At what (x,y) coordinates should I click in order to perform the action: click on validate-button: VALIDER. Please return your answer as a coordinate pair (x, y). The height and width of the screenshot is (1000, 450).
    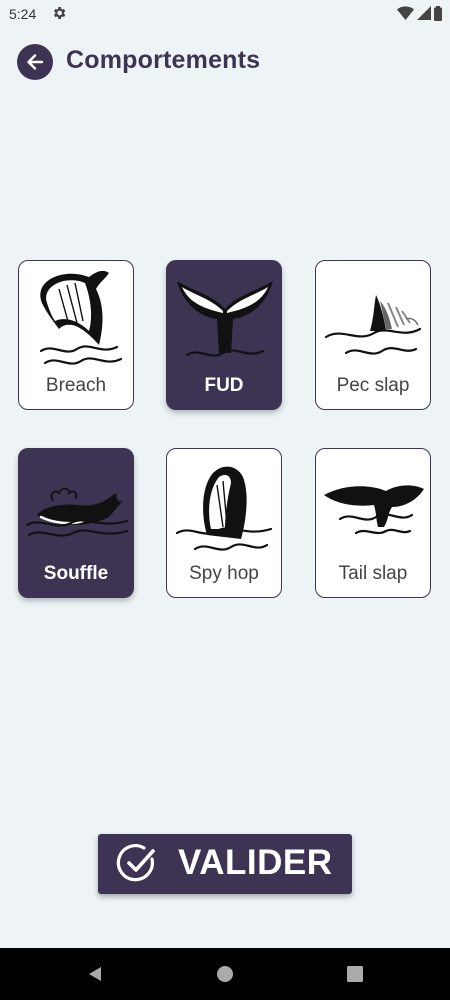
    Looking at the image, I should click on (225, 864).